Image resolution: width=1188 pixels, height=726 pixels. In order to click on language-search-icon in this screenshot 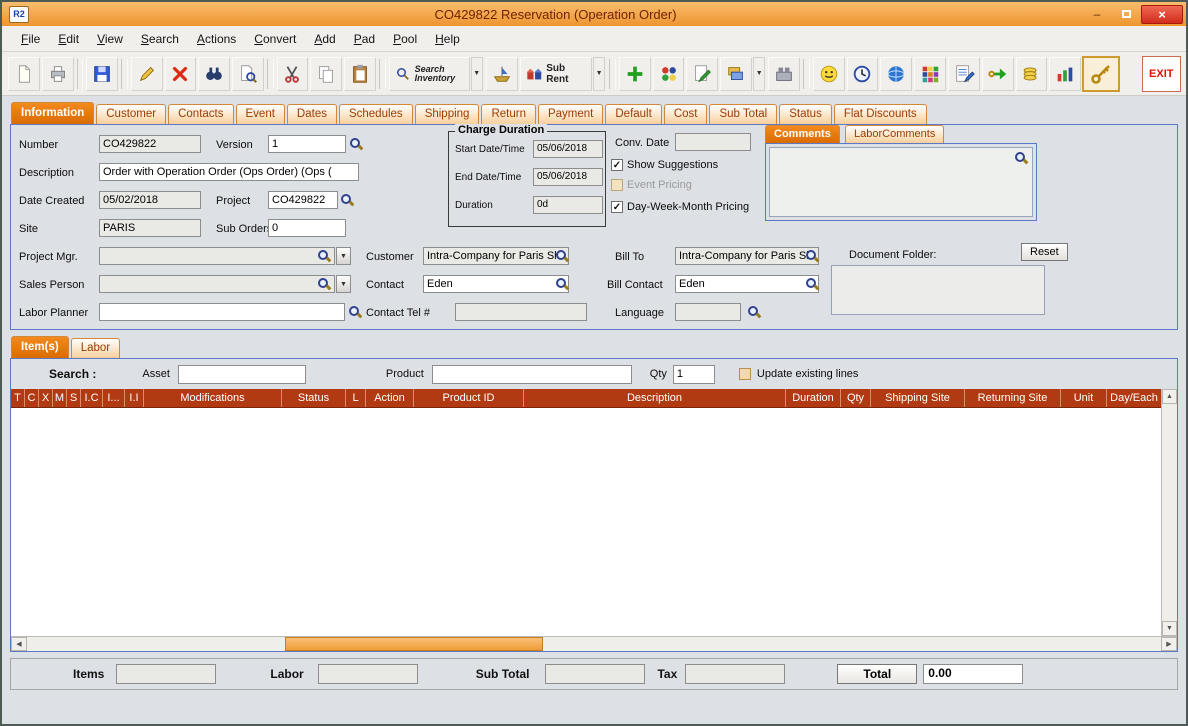, I will do `click(754, 312)`.